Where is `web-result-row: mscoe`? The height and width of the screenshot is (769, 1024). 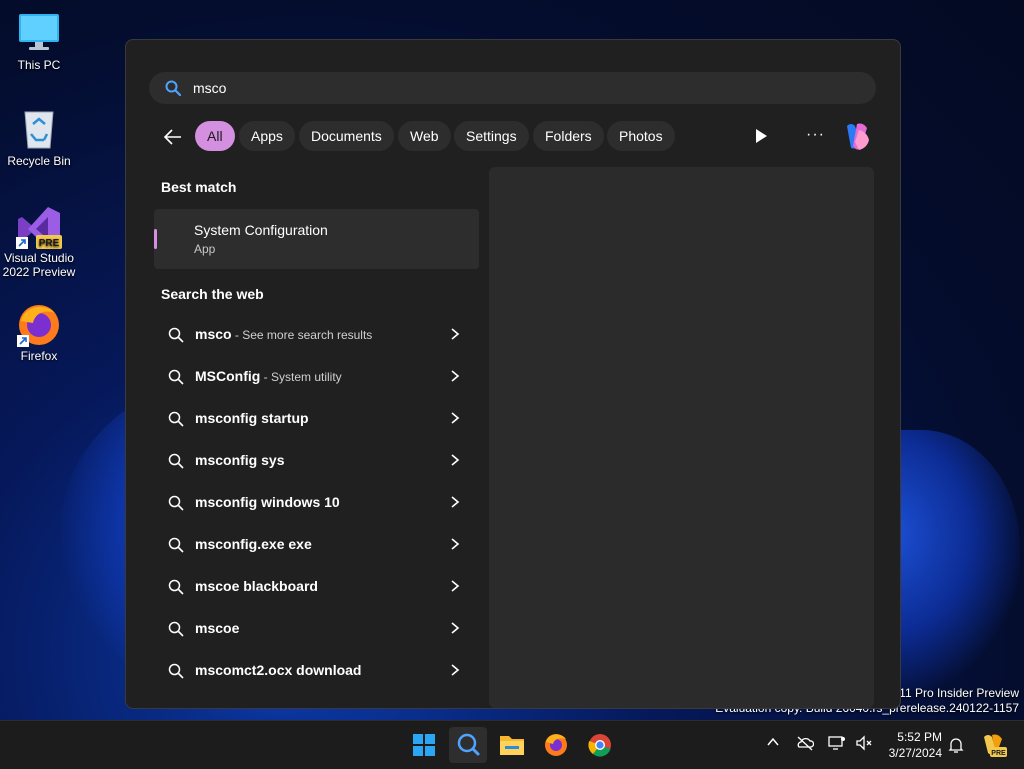
web-result-row: mscoe is located at coordinates (316, 629).